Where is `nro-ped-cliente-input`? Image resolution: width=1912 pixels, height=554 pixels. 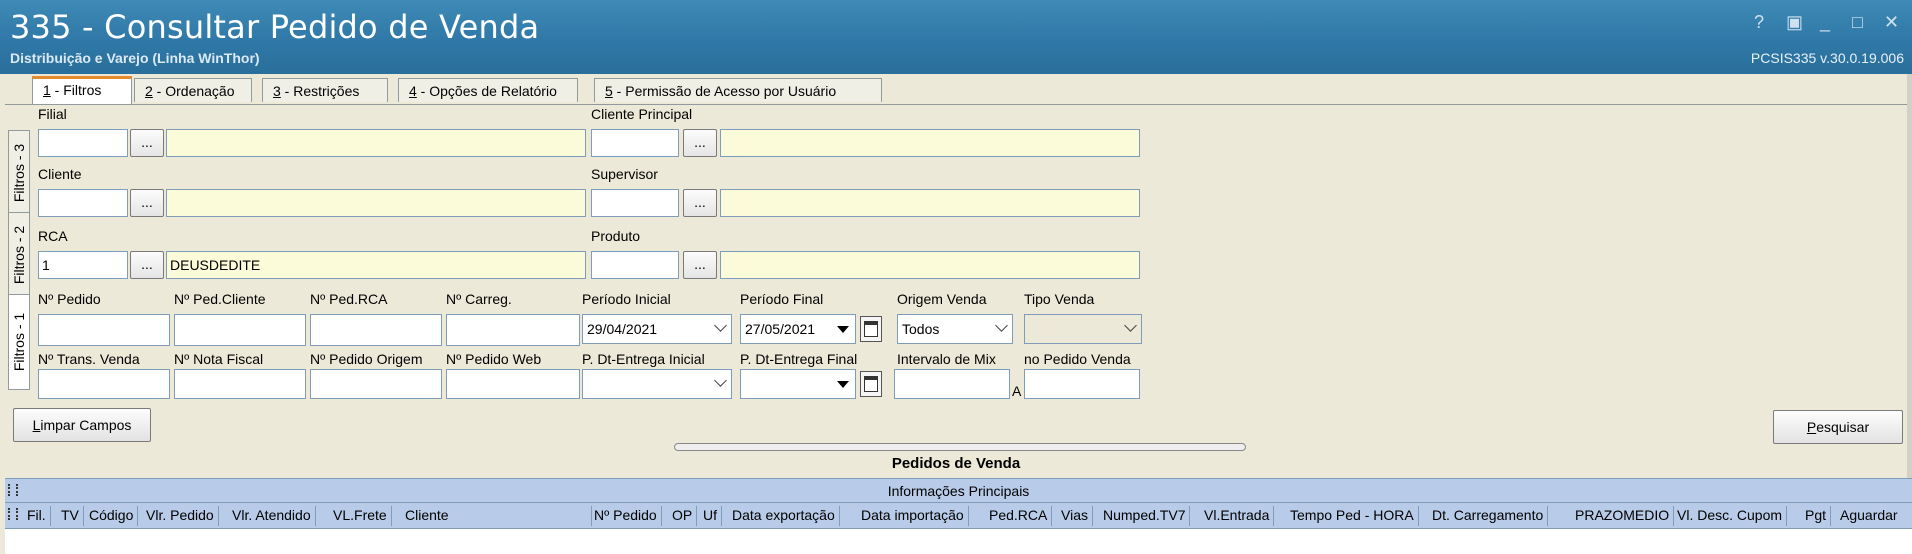 nro-ped-cliente-input is located at coordinates (240, 330).